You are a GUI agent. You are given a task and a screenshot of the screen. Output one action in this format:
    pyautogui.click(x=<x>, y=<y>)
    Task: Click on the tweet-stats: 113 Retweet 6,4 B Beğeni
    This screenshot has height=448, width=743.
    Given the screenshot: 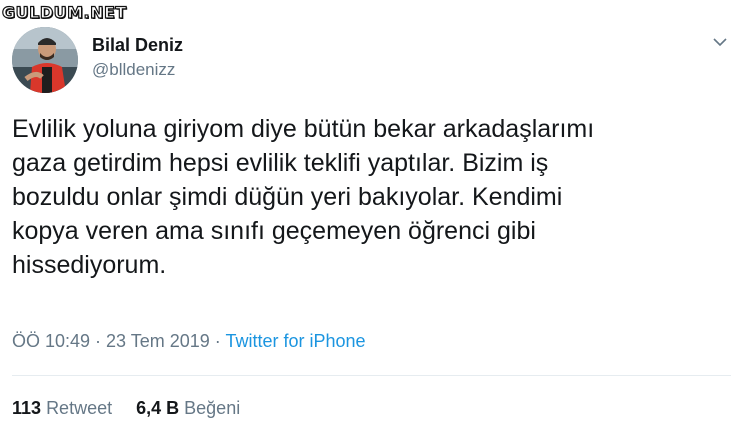 What is the action you would take?
    pyautogui.click(x=126, y=408)
    